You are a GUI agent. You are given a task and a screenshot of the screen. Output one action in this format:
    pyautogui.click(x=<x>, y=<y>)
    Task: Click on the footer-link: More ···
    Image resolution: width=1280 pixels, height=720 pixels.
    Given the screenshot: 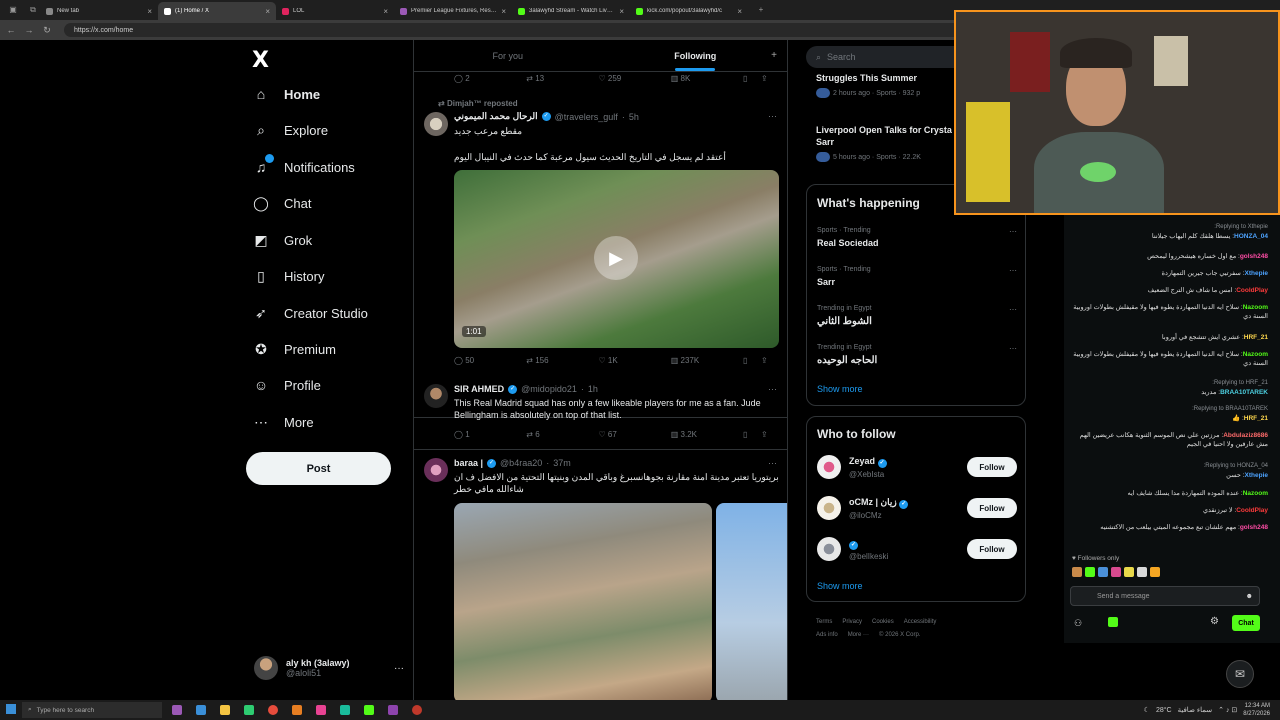 What is the action you would take?
    pyautogui.click(x=858, y=635)
    